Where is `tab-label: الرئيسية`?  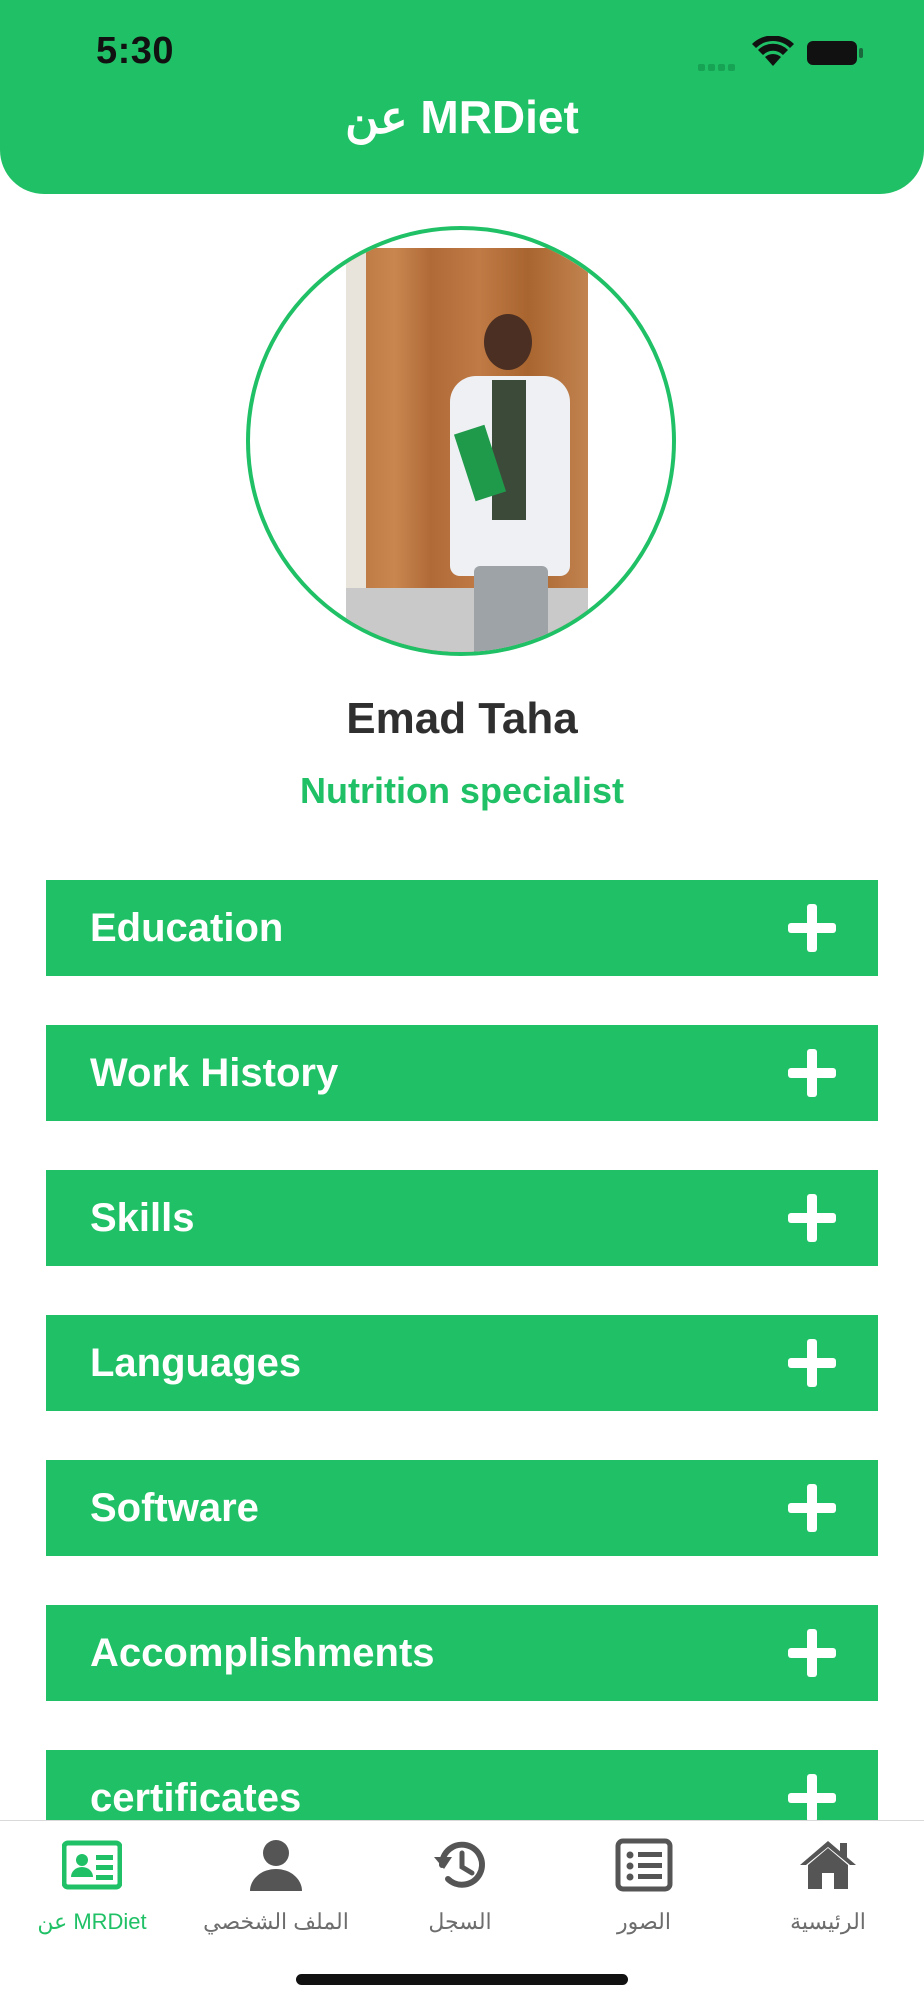
tab-label: الرئيسية is located at coordinates (828, 1921).